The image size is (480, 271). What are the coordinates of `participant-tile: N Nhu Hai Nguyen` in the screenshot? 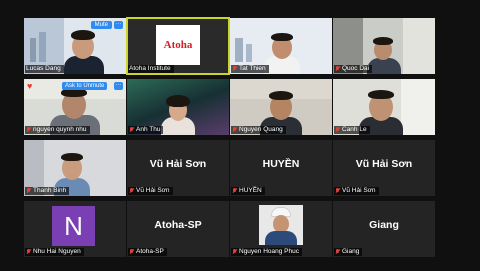 It's located at (75, 229).